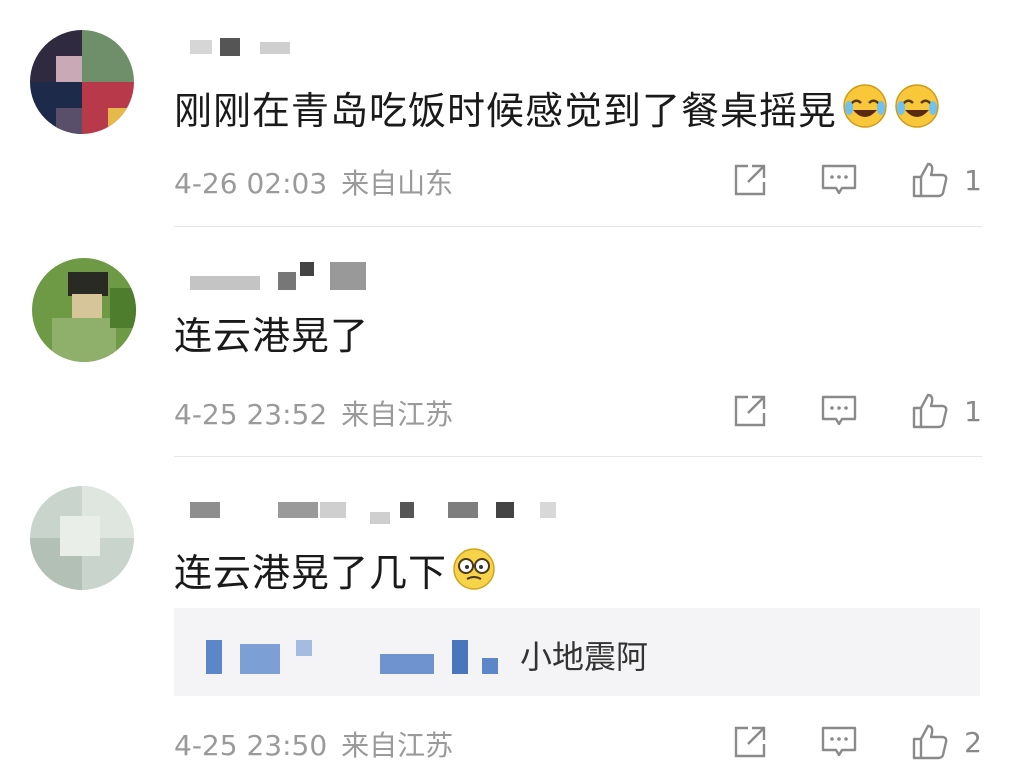 The width and height of the screenshot is (1012, 770). Describe the element at coordinates (335, 570) in the screenshot. I see `comment-text: 连云港晃了几下` at that location.